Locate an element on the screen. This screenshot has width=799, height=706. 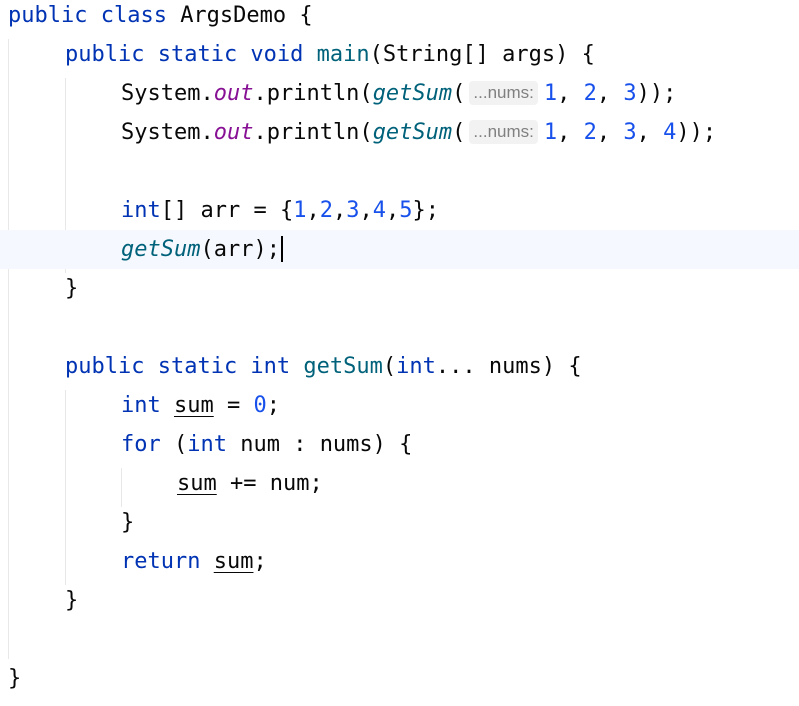
code-line: public static int getSum(int... nums) { is located at coordinates (399, 366).